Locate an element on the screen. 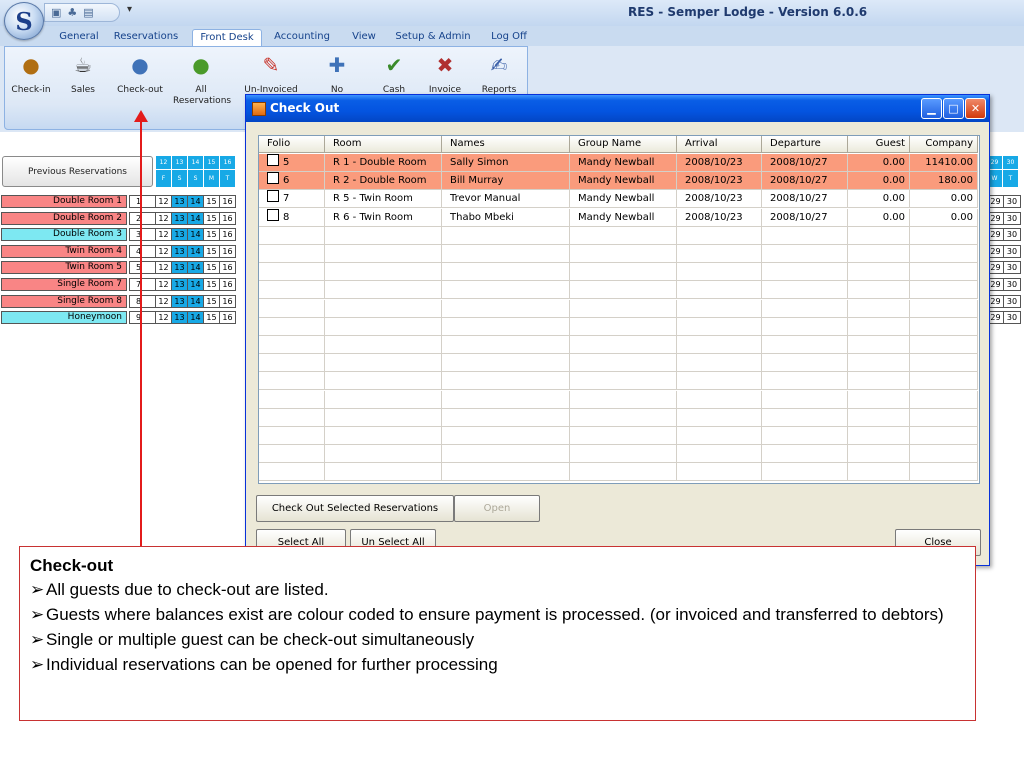 Image resolution: width=1024 pixels, height=768 pixels. room-name: Twin Room 5 is located at coordinates (64, 267).